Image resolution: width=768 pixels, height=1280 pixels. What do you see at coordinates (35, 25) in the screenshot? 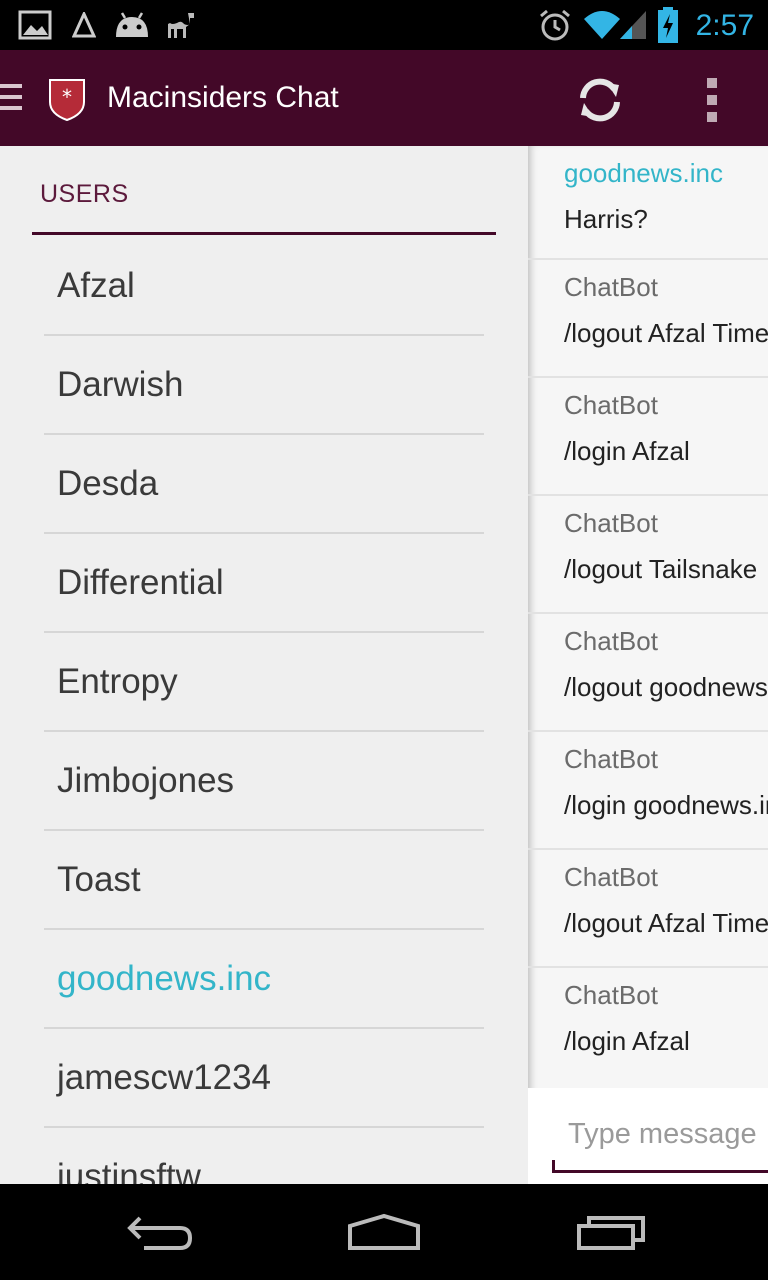
I see `gallery-icon` at bounding box center [35, 25].